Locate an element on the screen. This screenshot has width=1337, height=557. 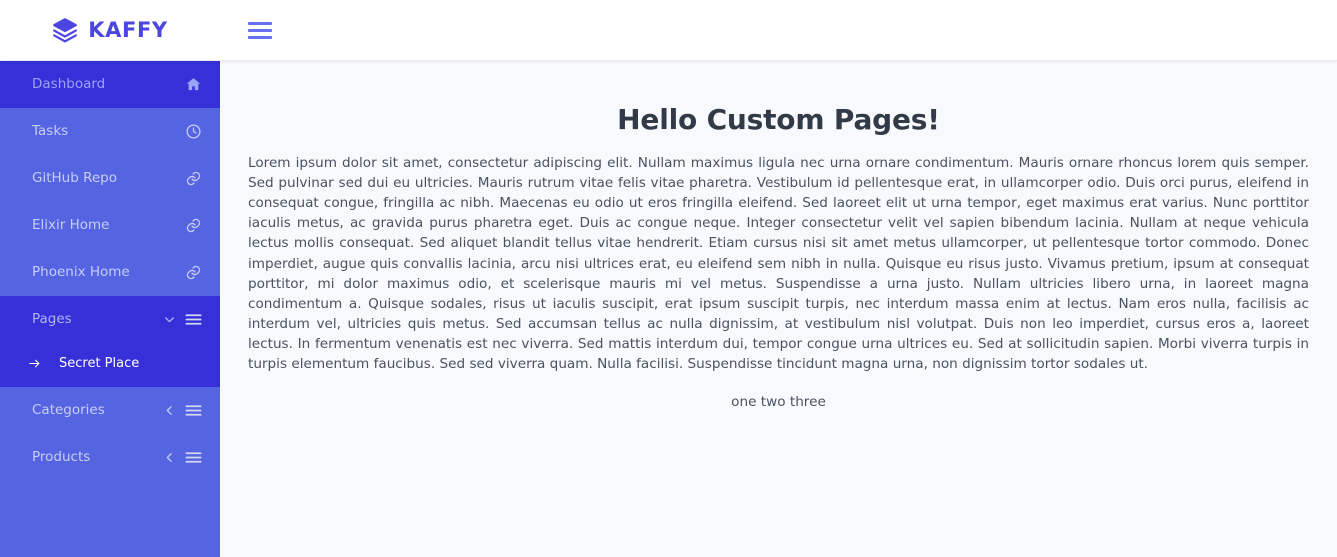
sidebar-group-pages: Pages Secret Place is located at coordinates (110, 341).